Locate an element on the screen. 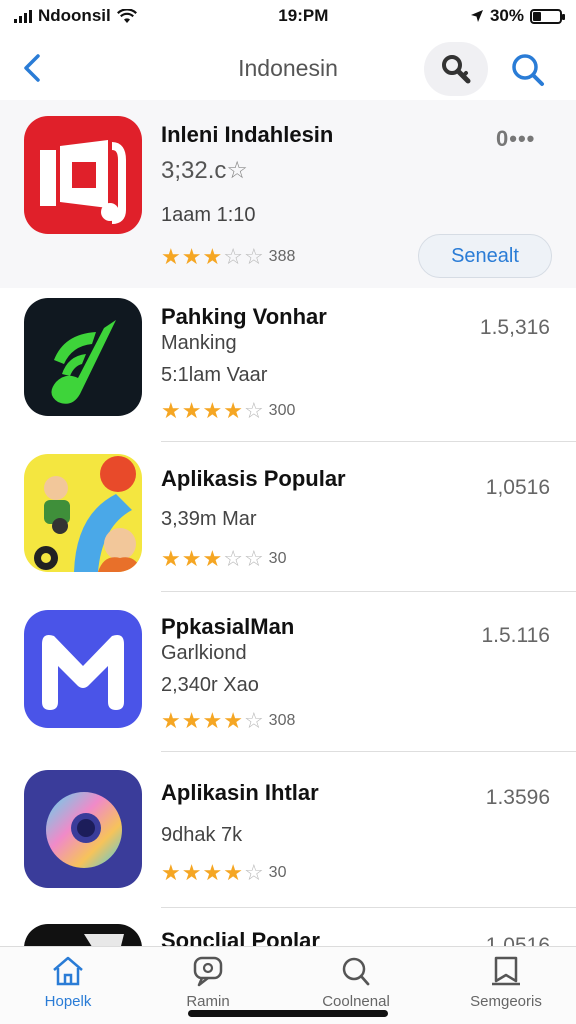  app-name: PpkasialMan is located at coordinates (228, 626).